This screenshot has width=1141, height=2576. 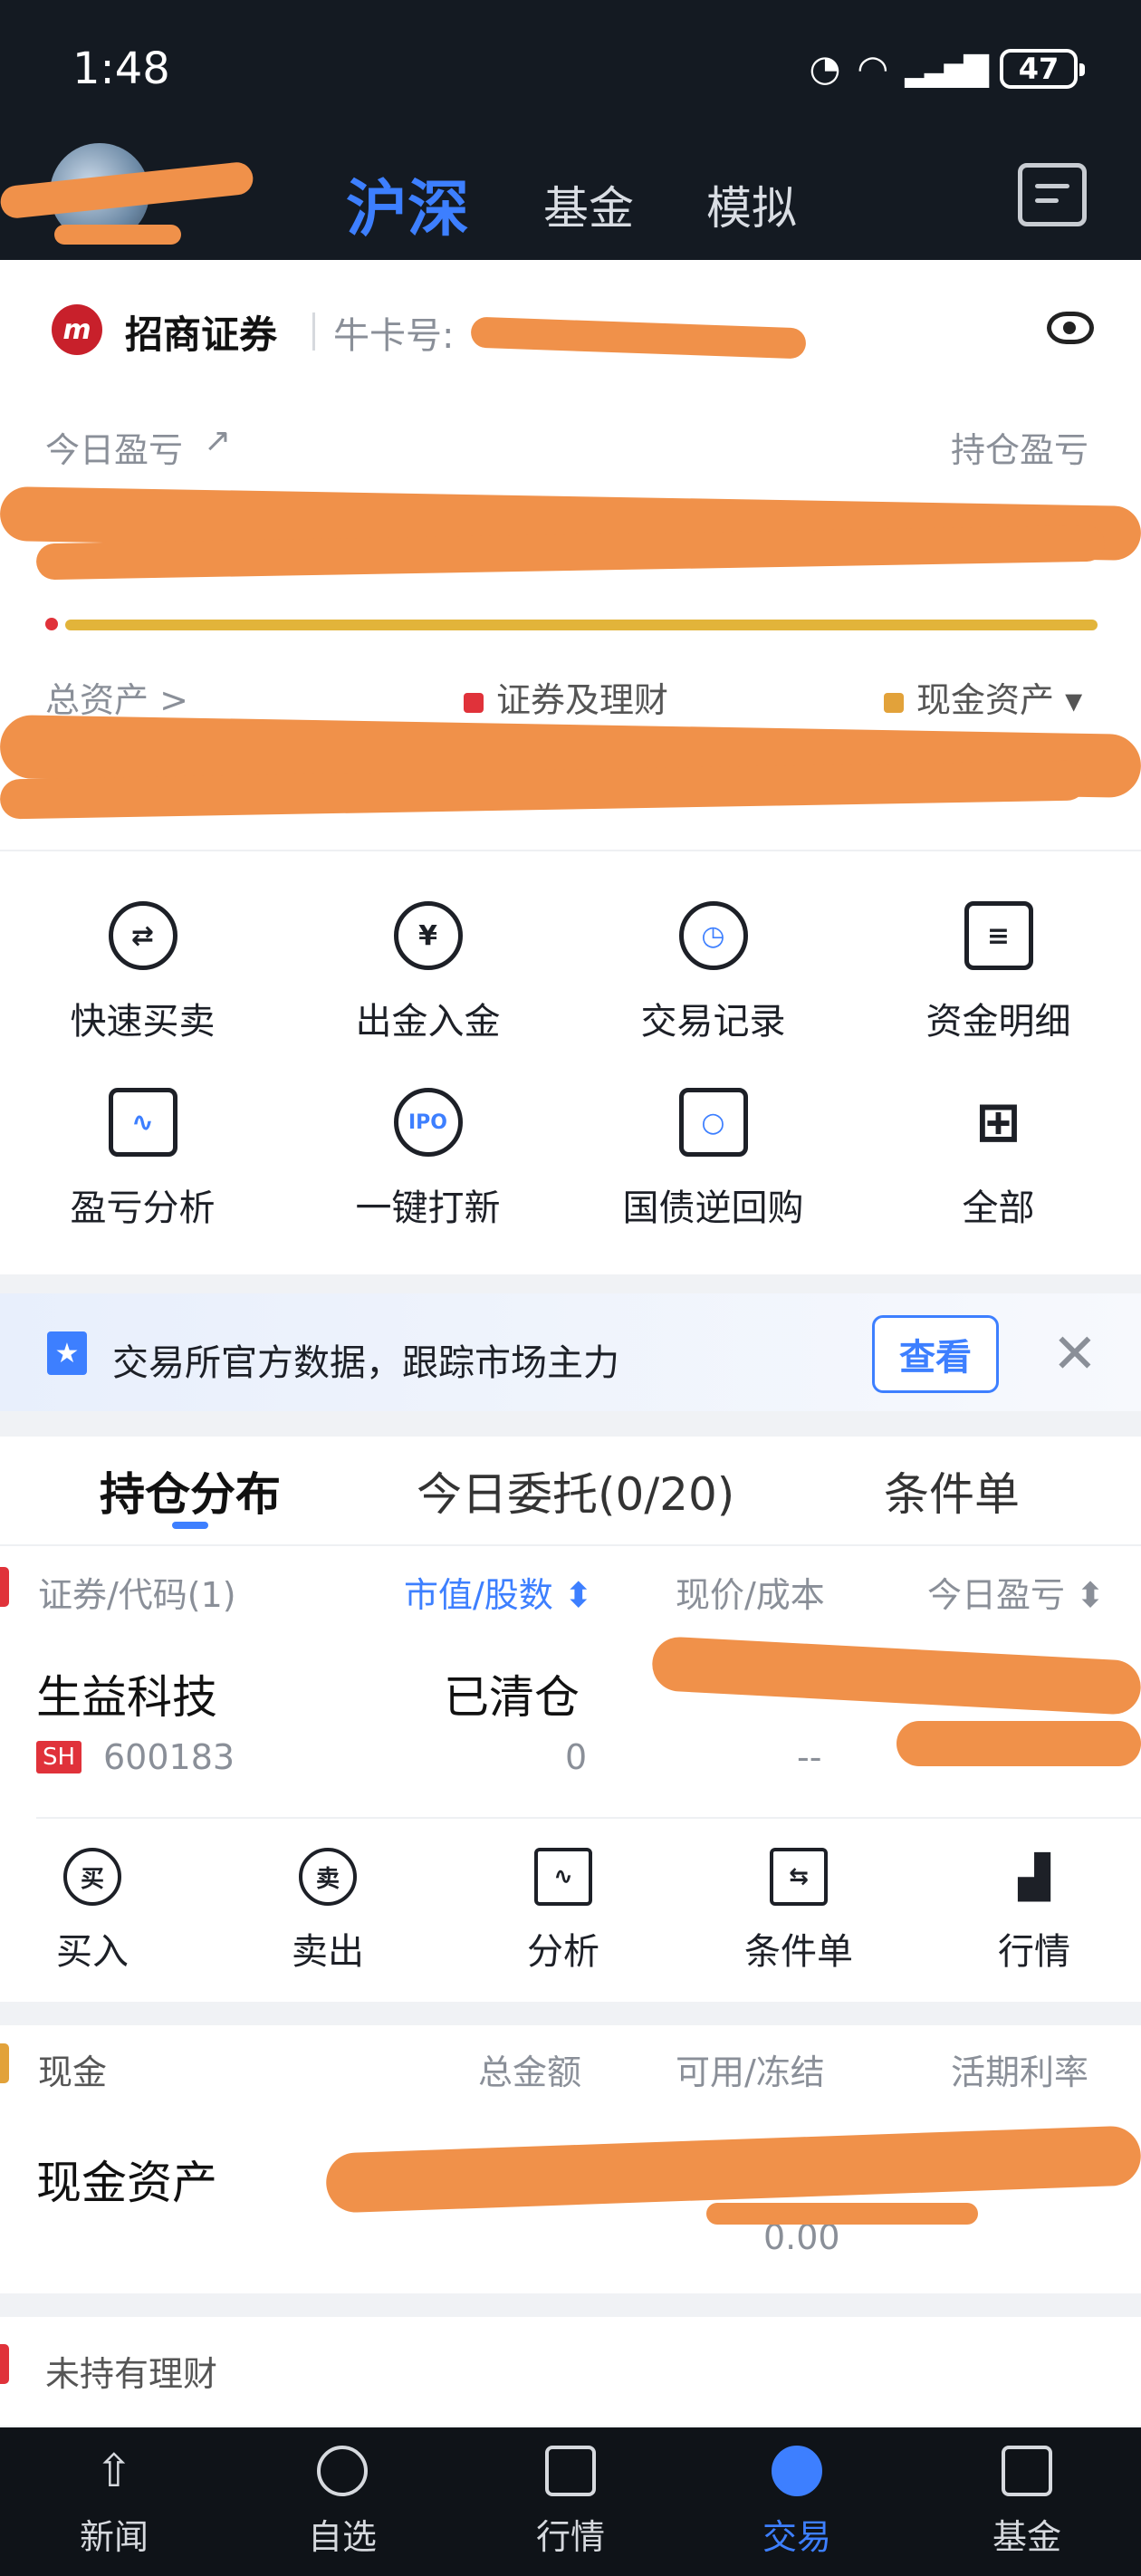 What do you see at coordinates (581, 625) in the screenshot?
I see `asset-bar-cash` at bounding box center [581, 625].